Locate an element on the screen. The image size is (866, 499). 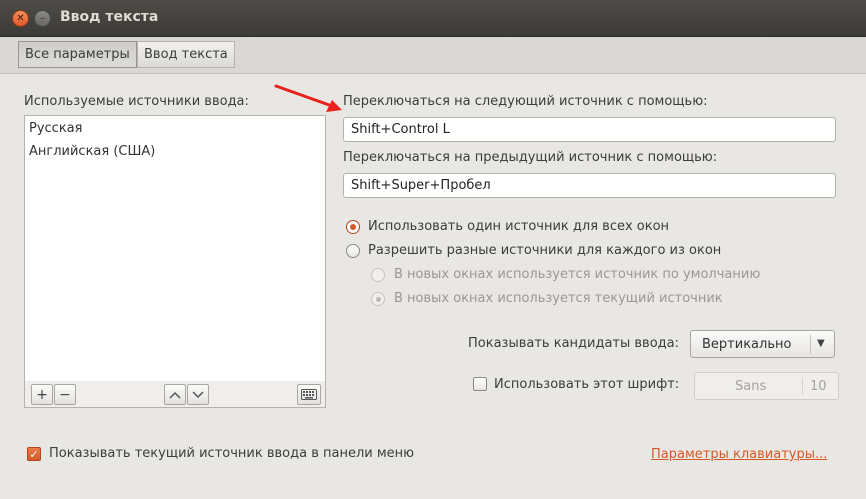
checkmark-icon: ✓ is located at coordinates (34, 454).